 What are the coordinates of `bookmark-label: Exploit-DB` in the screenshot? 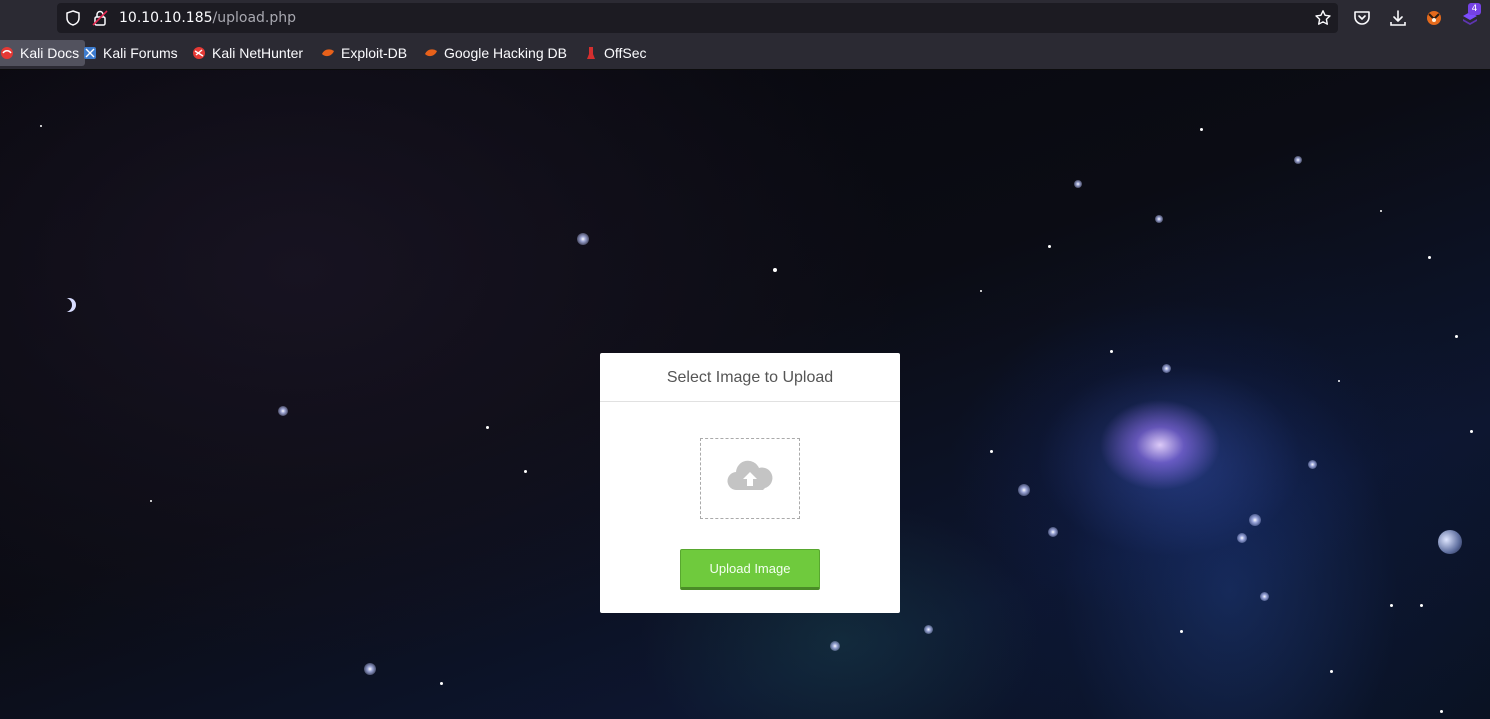 It's located at (374, 53).